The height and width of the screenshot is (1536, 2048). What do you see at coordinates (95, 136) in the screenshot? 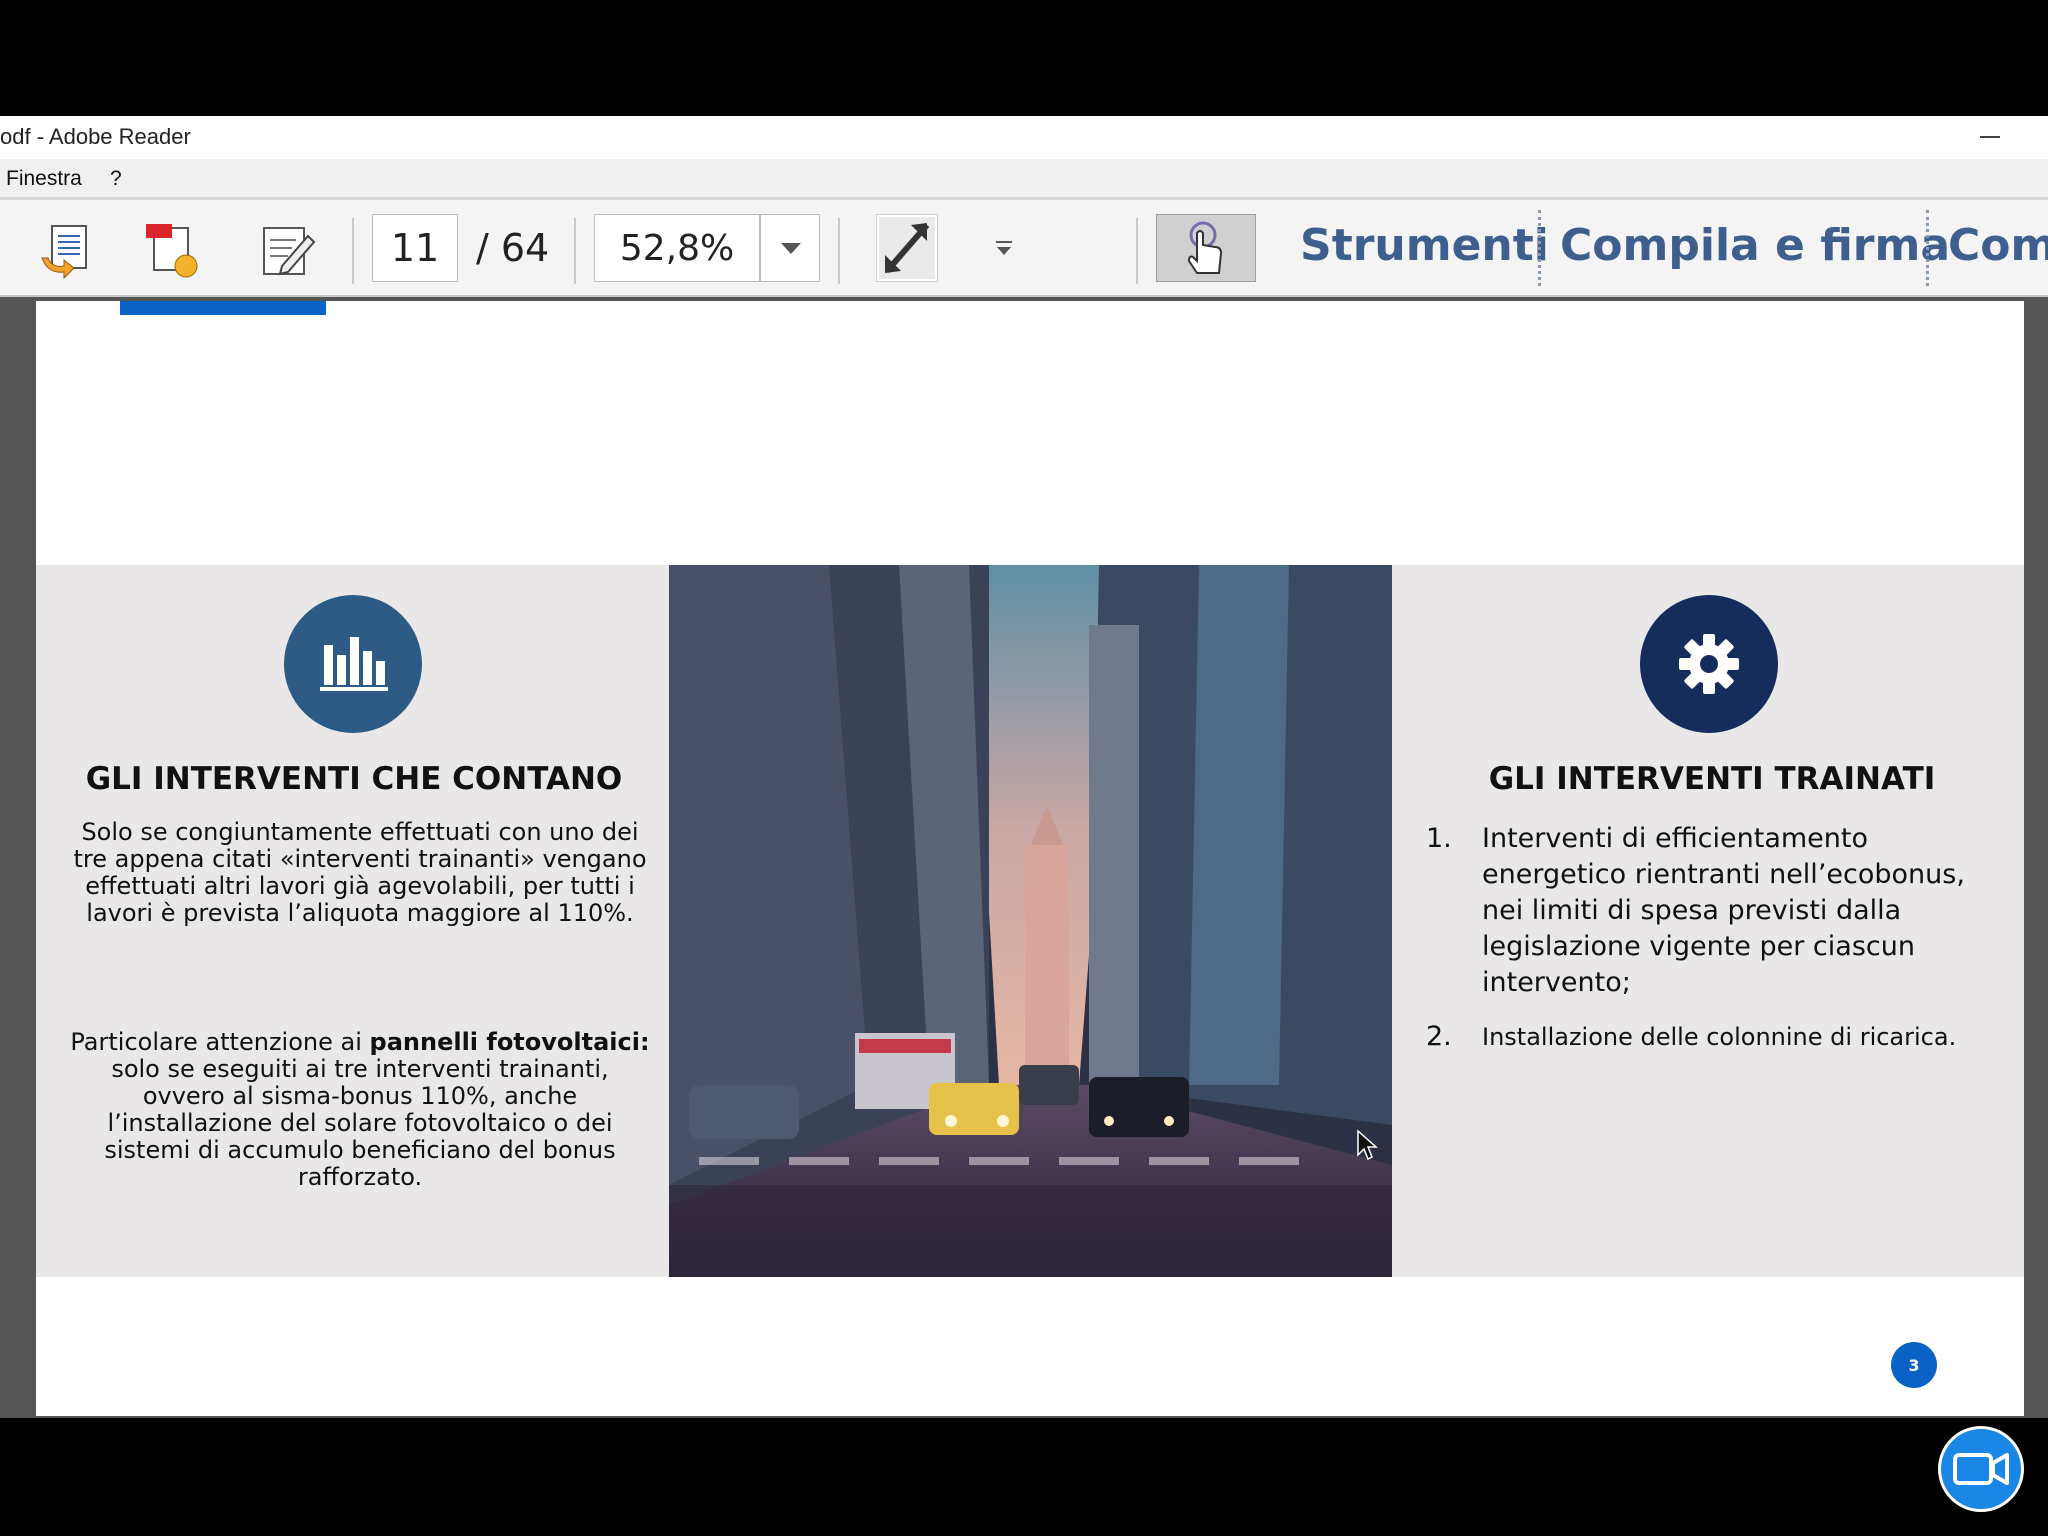
I see `window-title: odf - Adobe Reader` at bounding box center [95, 136].